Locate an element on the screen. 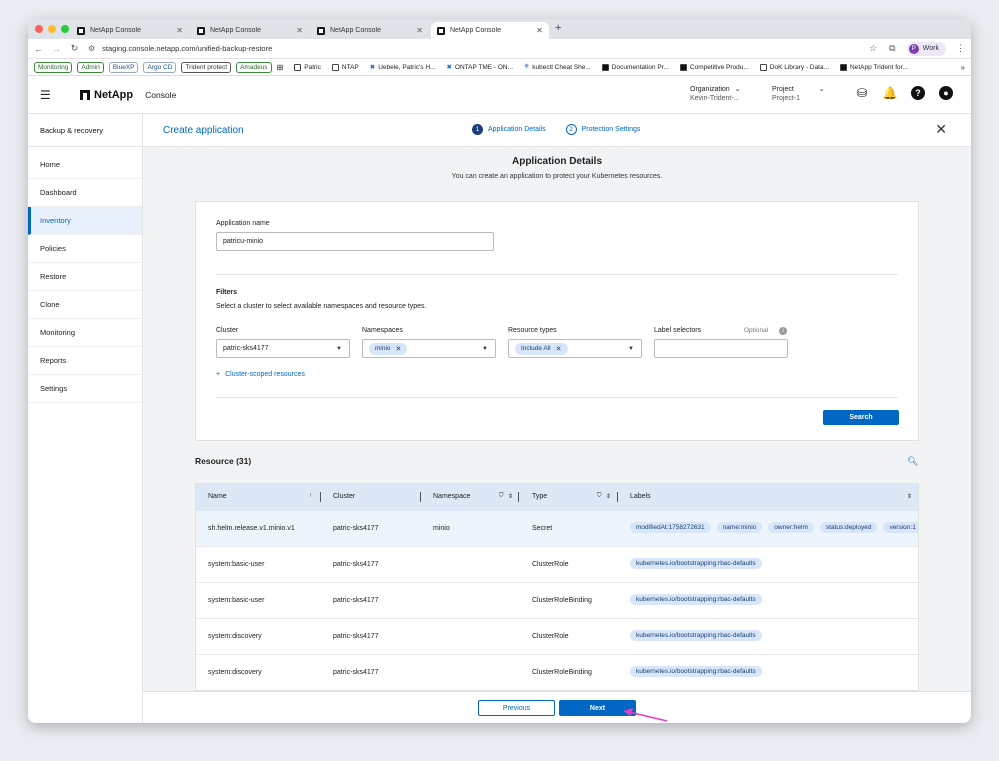 This screenshot has height=761, width=999. profile-button: P Work is located at coordinates (926, 48).